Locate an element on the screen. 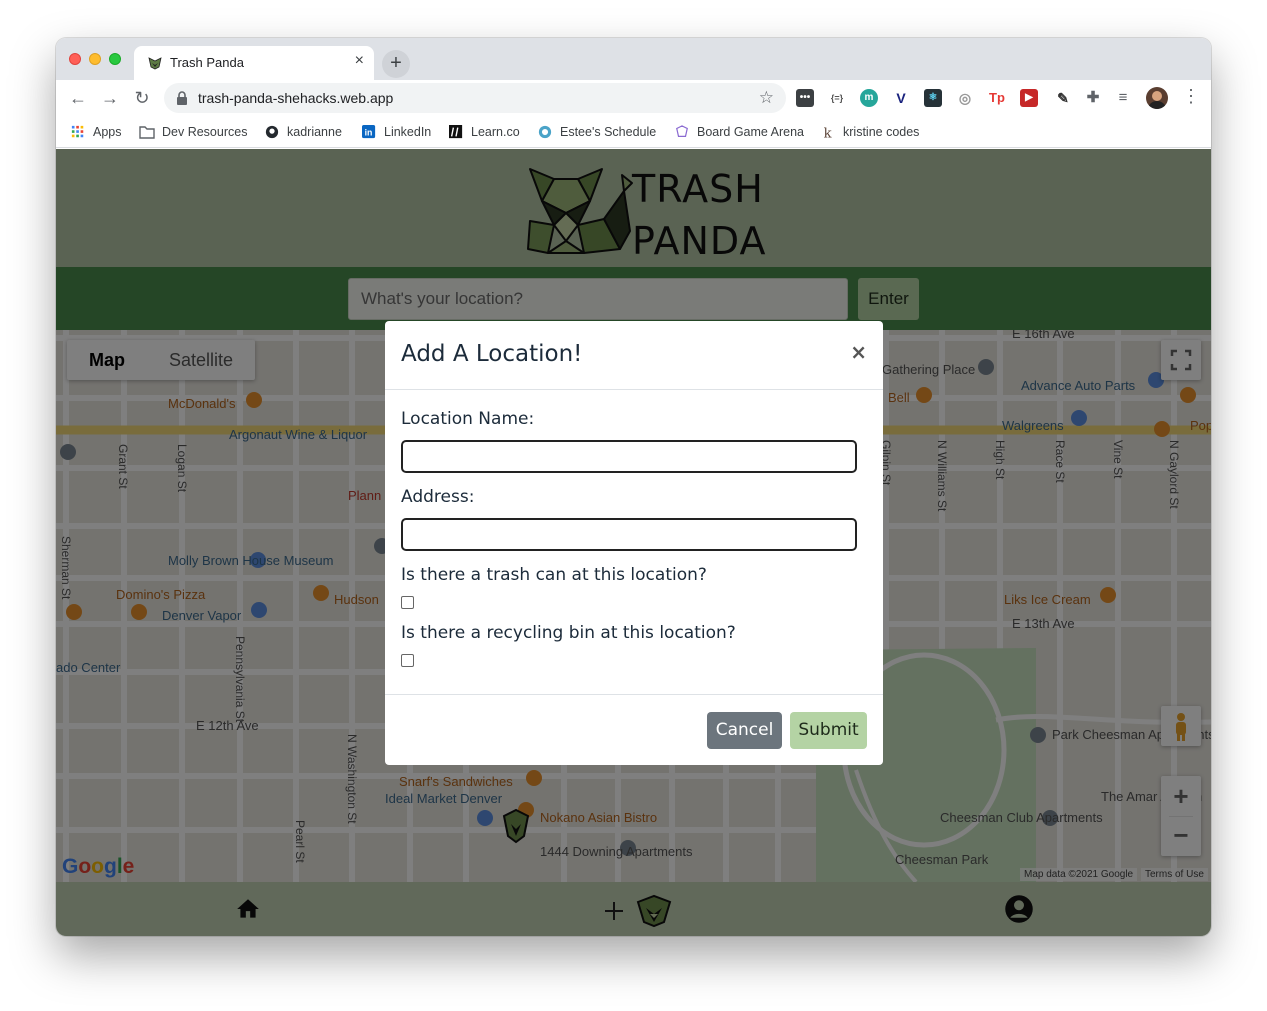  maximize-window-button is located at coordinates (115, 59).